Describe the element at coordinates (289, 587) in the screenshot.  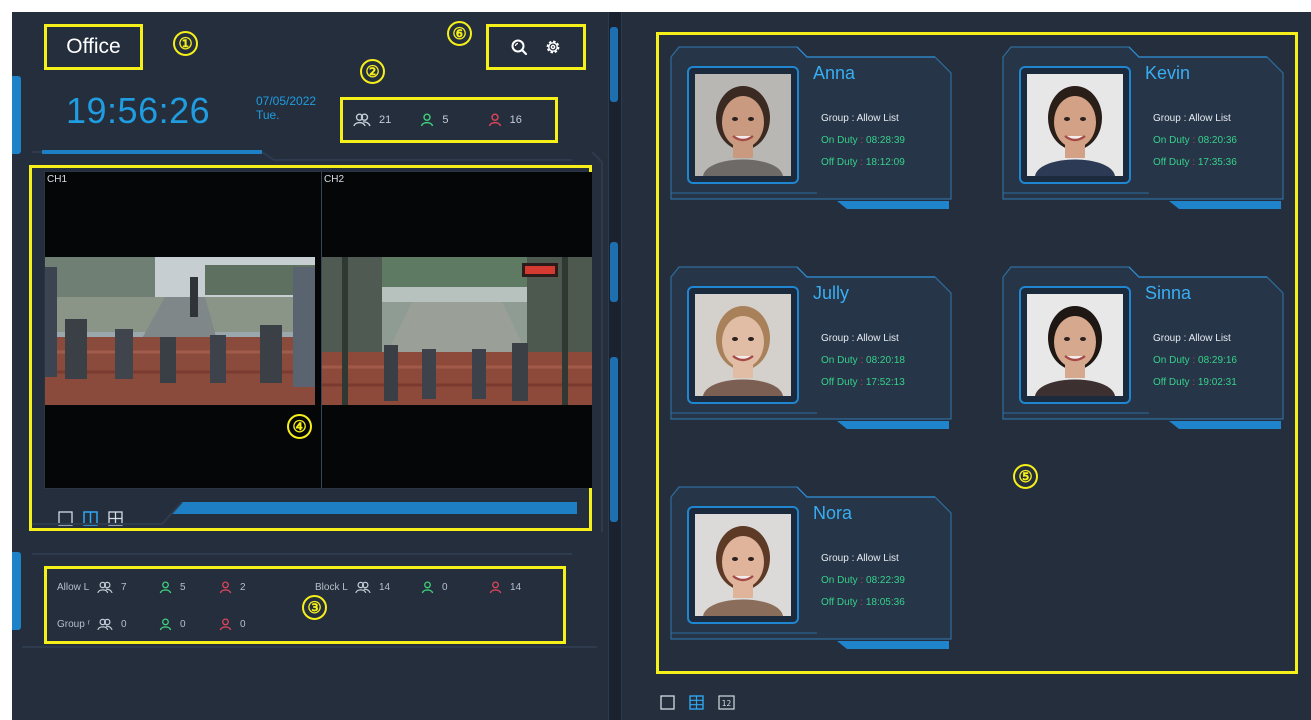
I see `allow-list-row: Allow L 7 5 2 Block L 14 0 14` at that location.